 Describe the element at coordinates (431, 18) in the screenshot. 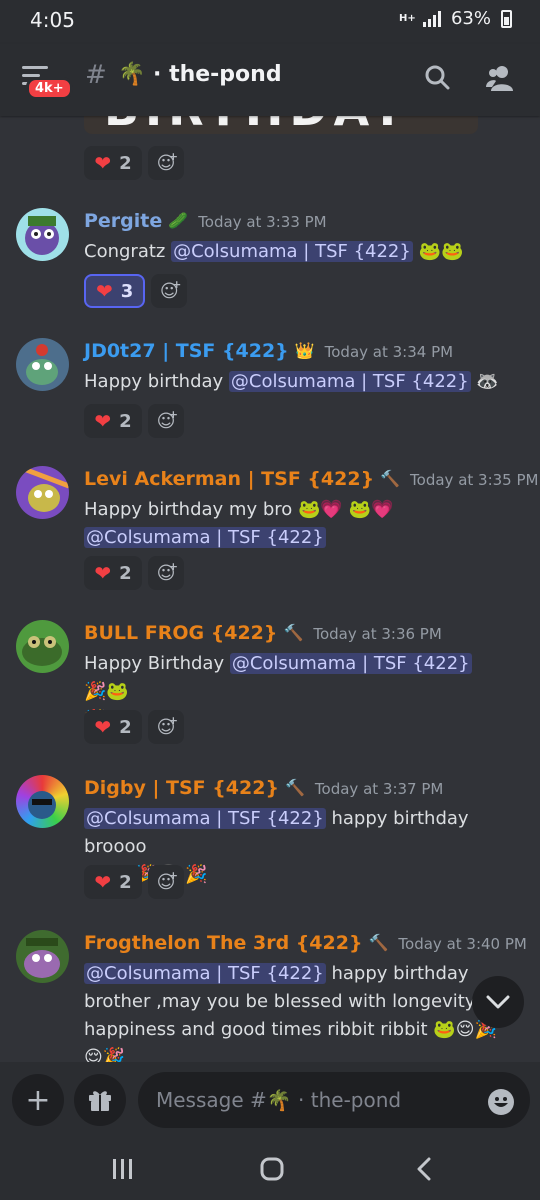

I see `signal-icon` at that location.